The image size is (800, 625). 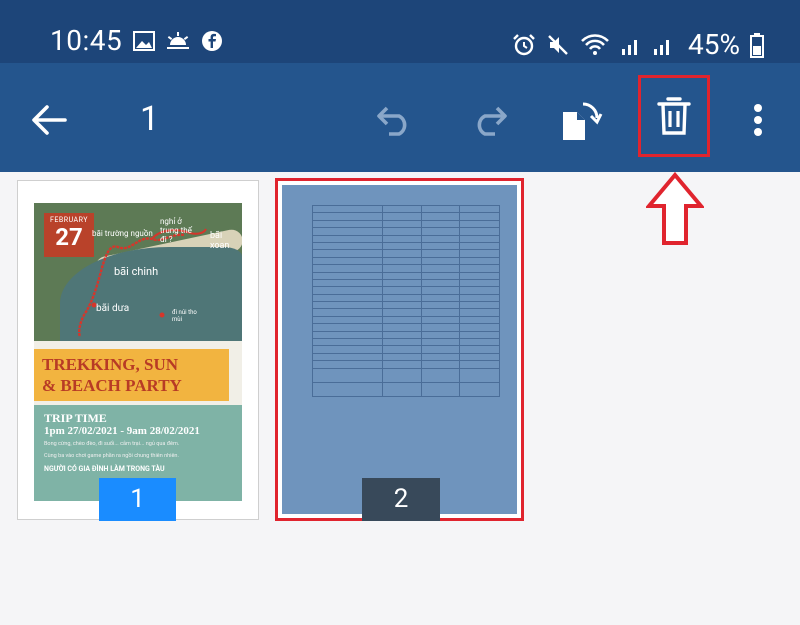 I want to click on undo-button, so click(x=395, y=120).